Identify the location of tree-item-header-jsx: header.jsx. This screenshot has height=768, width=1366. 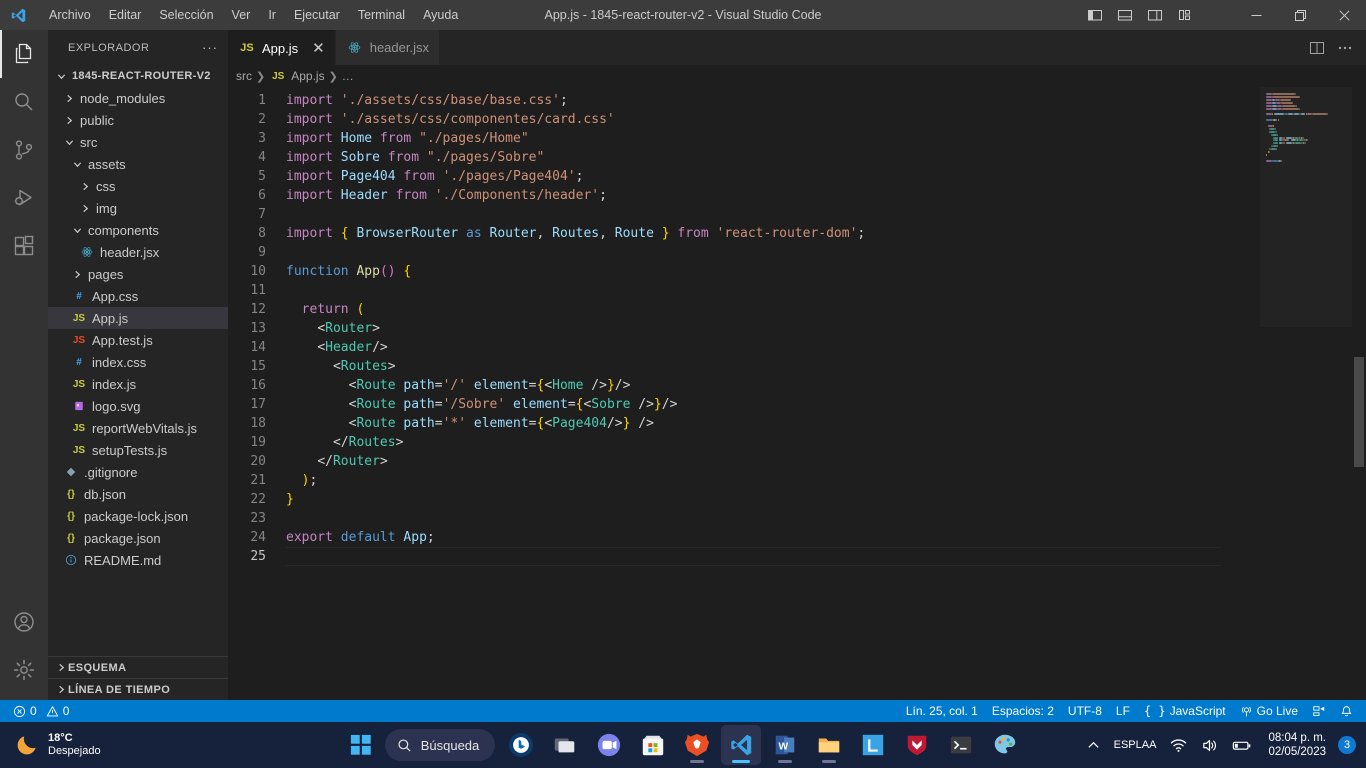
(138, 252).